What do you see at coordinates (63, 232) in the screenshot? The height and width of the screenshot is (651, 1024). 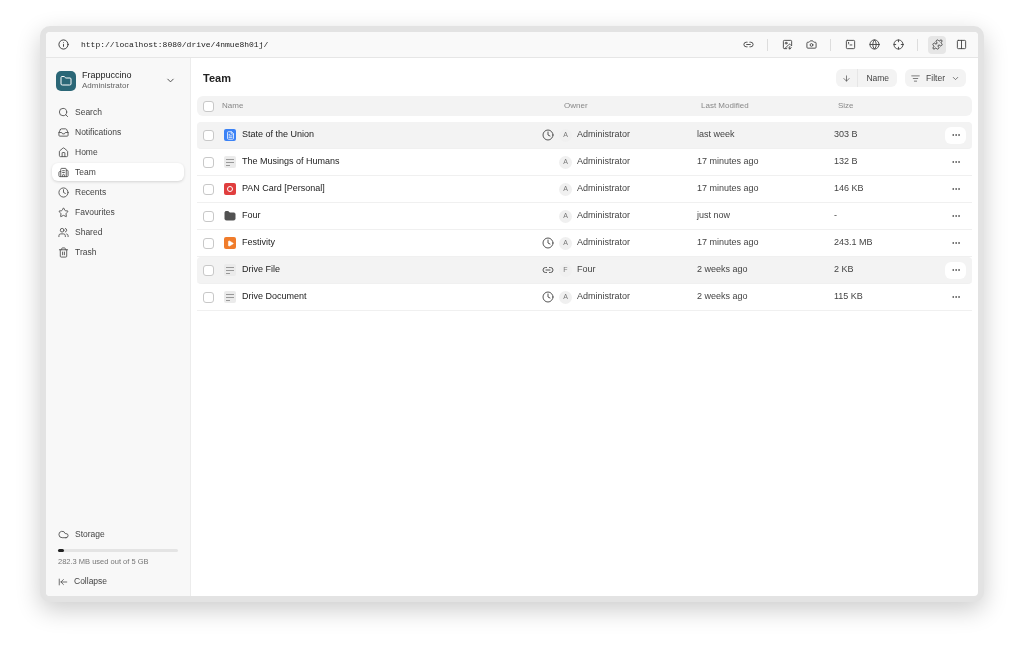 I see `users-icon` at bounding box center [63, 232].